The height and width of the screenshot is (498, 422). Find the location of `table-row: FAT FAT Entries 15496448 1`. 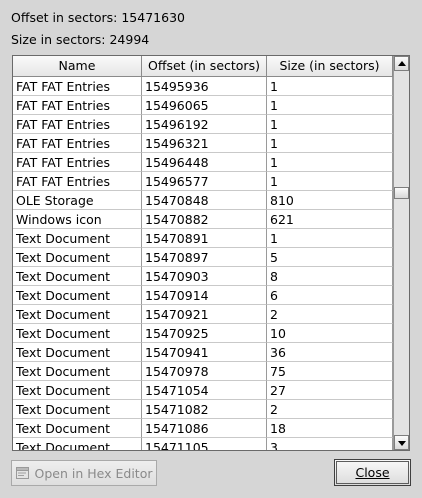

table-row: FAT FAT Entries 15496448 1 is located at coordinates (203, 162).